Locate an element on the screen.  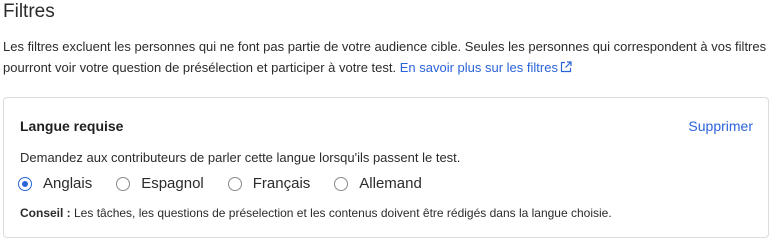
radio-option-espagnol: Espagnol is located at coordinates (160, 184).